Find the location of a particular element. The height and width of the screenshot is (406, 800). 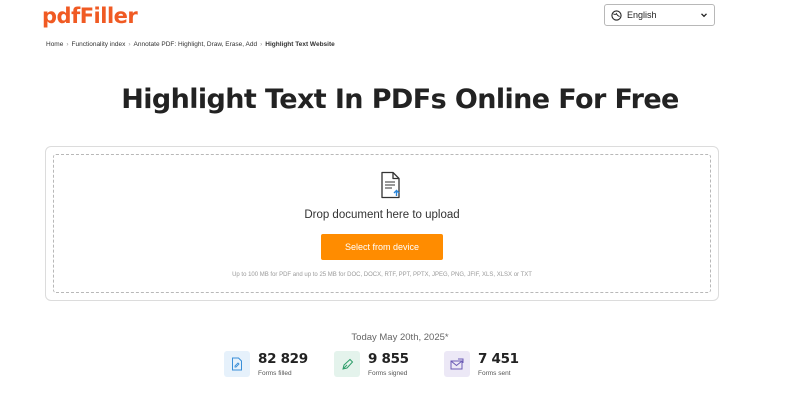

stat-value: 9 855 is located at coordinates (388, 359).